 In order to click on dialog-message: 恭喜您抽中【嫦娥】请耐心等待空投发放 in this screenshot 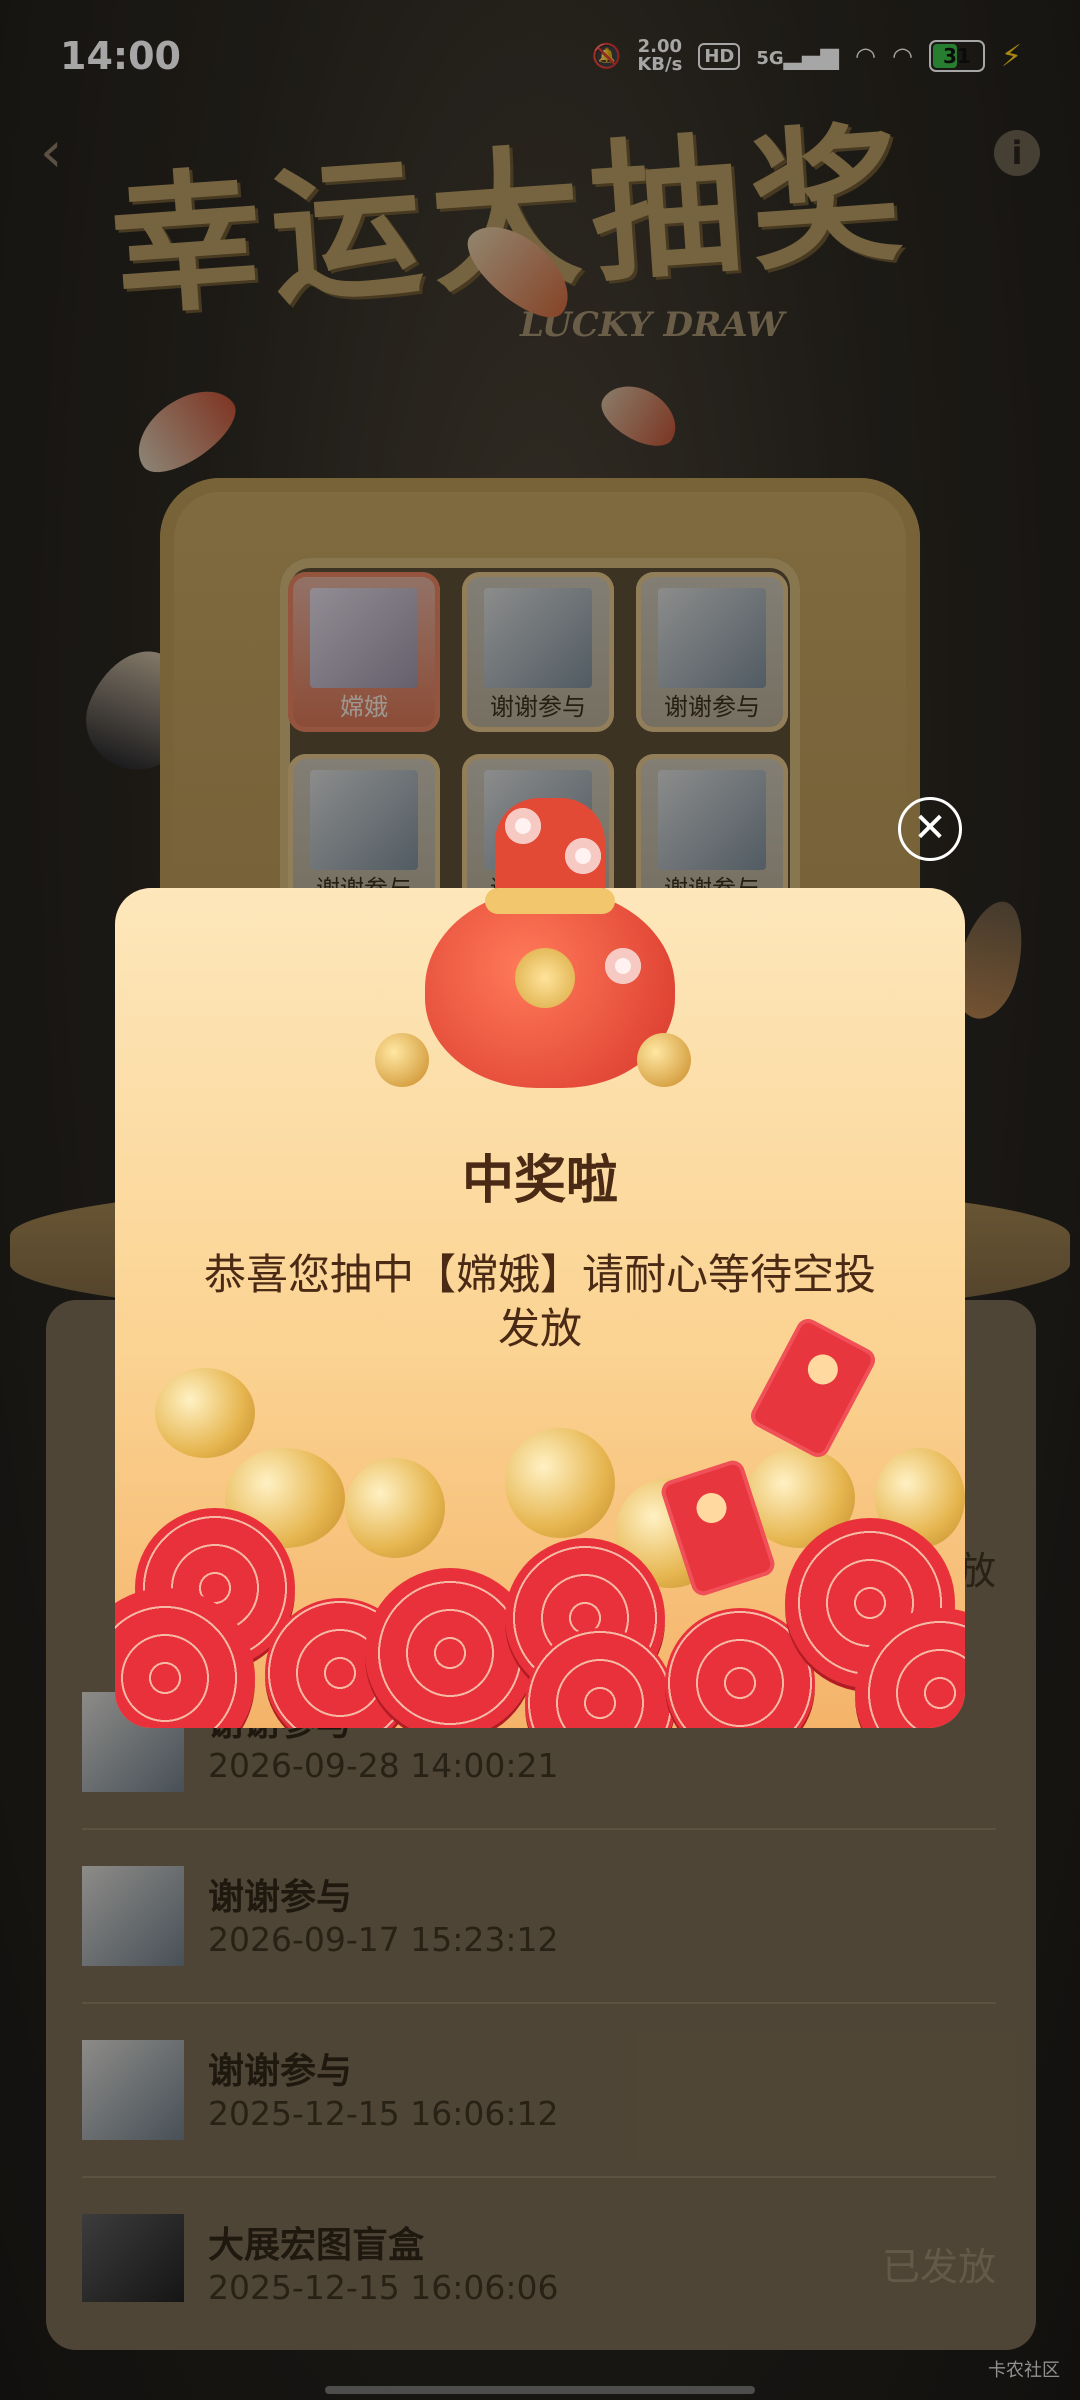, I will do `click(539, 1301)`.